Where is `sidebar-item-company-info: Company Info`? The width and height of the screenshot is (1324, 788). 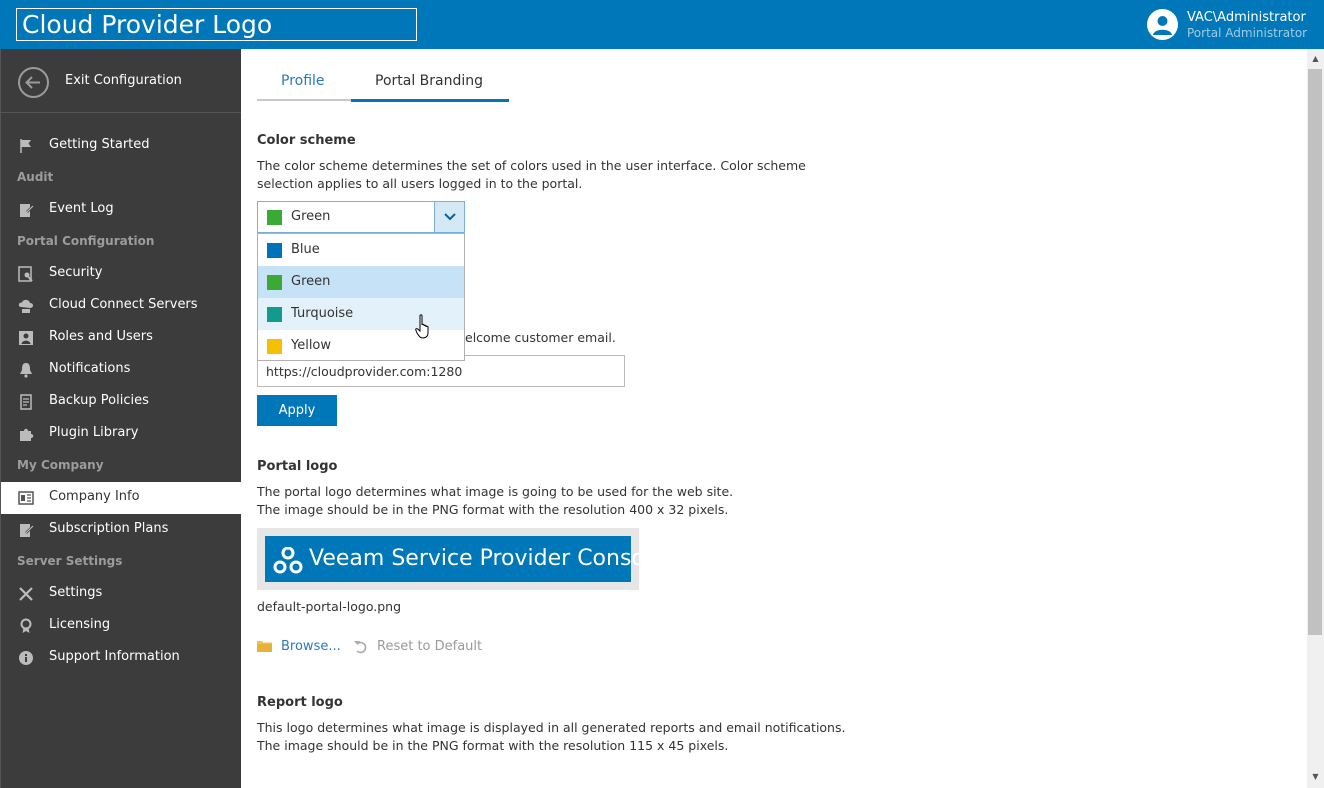
sidebar-item-company-info: Company Info is located at coordinates (122, 498).